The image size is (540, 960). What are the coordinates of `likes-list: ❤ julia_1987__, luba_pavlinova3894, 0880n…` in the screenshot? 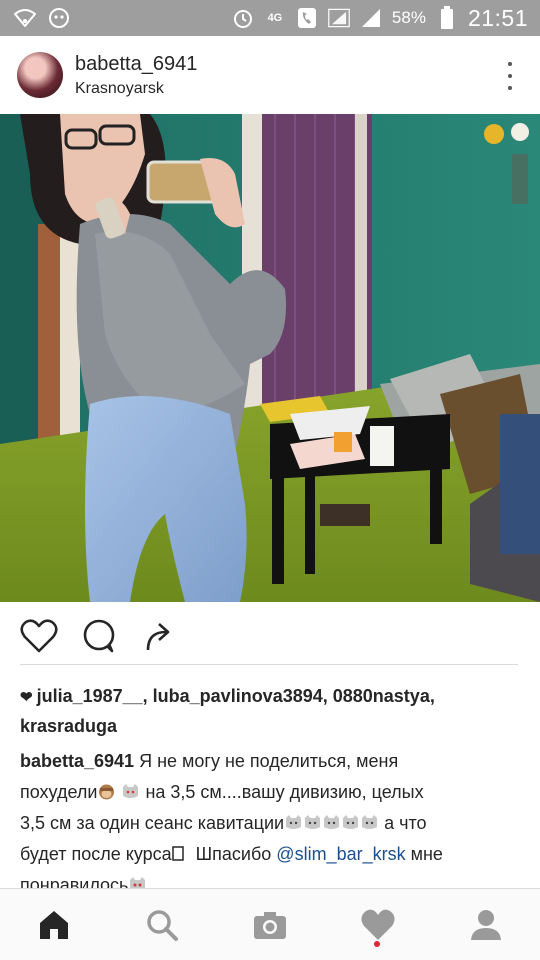 It's located at (270, 711).